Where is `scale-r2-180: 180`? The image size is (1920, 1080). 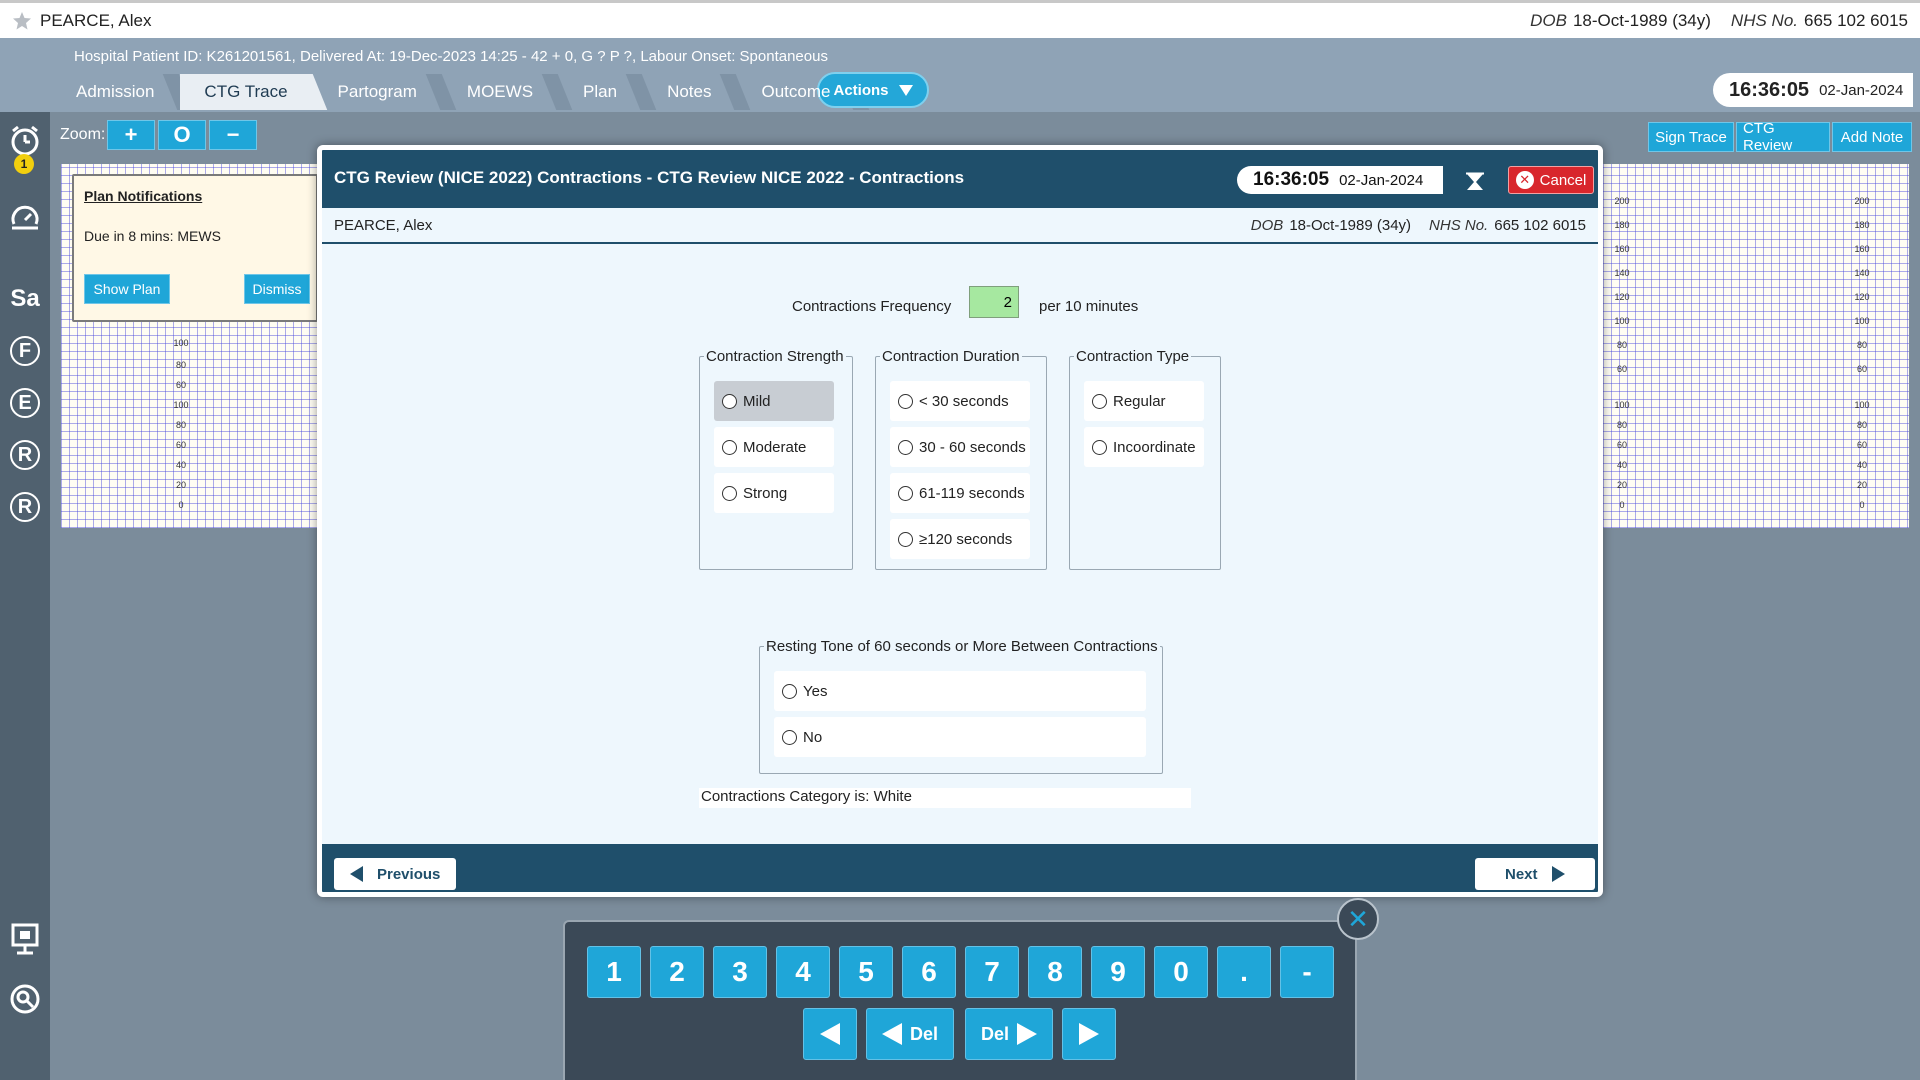 scale-r2-180: 180 is located at coordinates (1862, 225).